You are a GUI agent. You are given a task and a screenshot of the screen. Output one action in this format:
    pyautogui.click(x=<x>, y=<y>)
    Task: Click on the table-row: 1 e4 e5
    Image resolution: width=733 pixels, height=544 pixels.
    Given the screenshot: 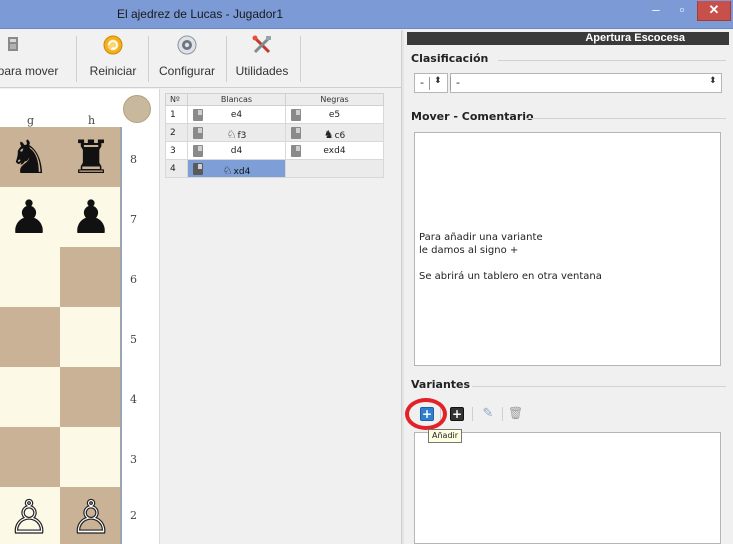 What is the action you would take?
    pyautogui.click(x=274, y=114)
    